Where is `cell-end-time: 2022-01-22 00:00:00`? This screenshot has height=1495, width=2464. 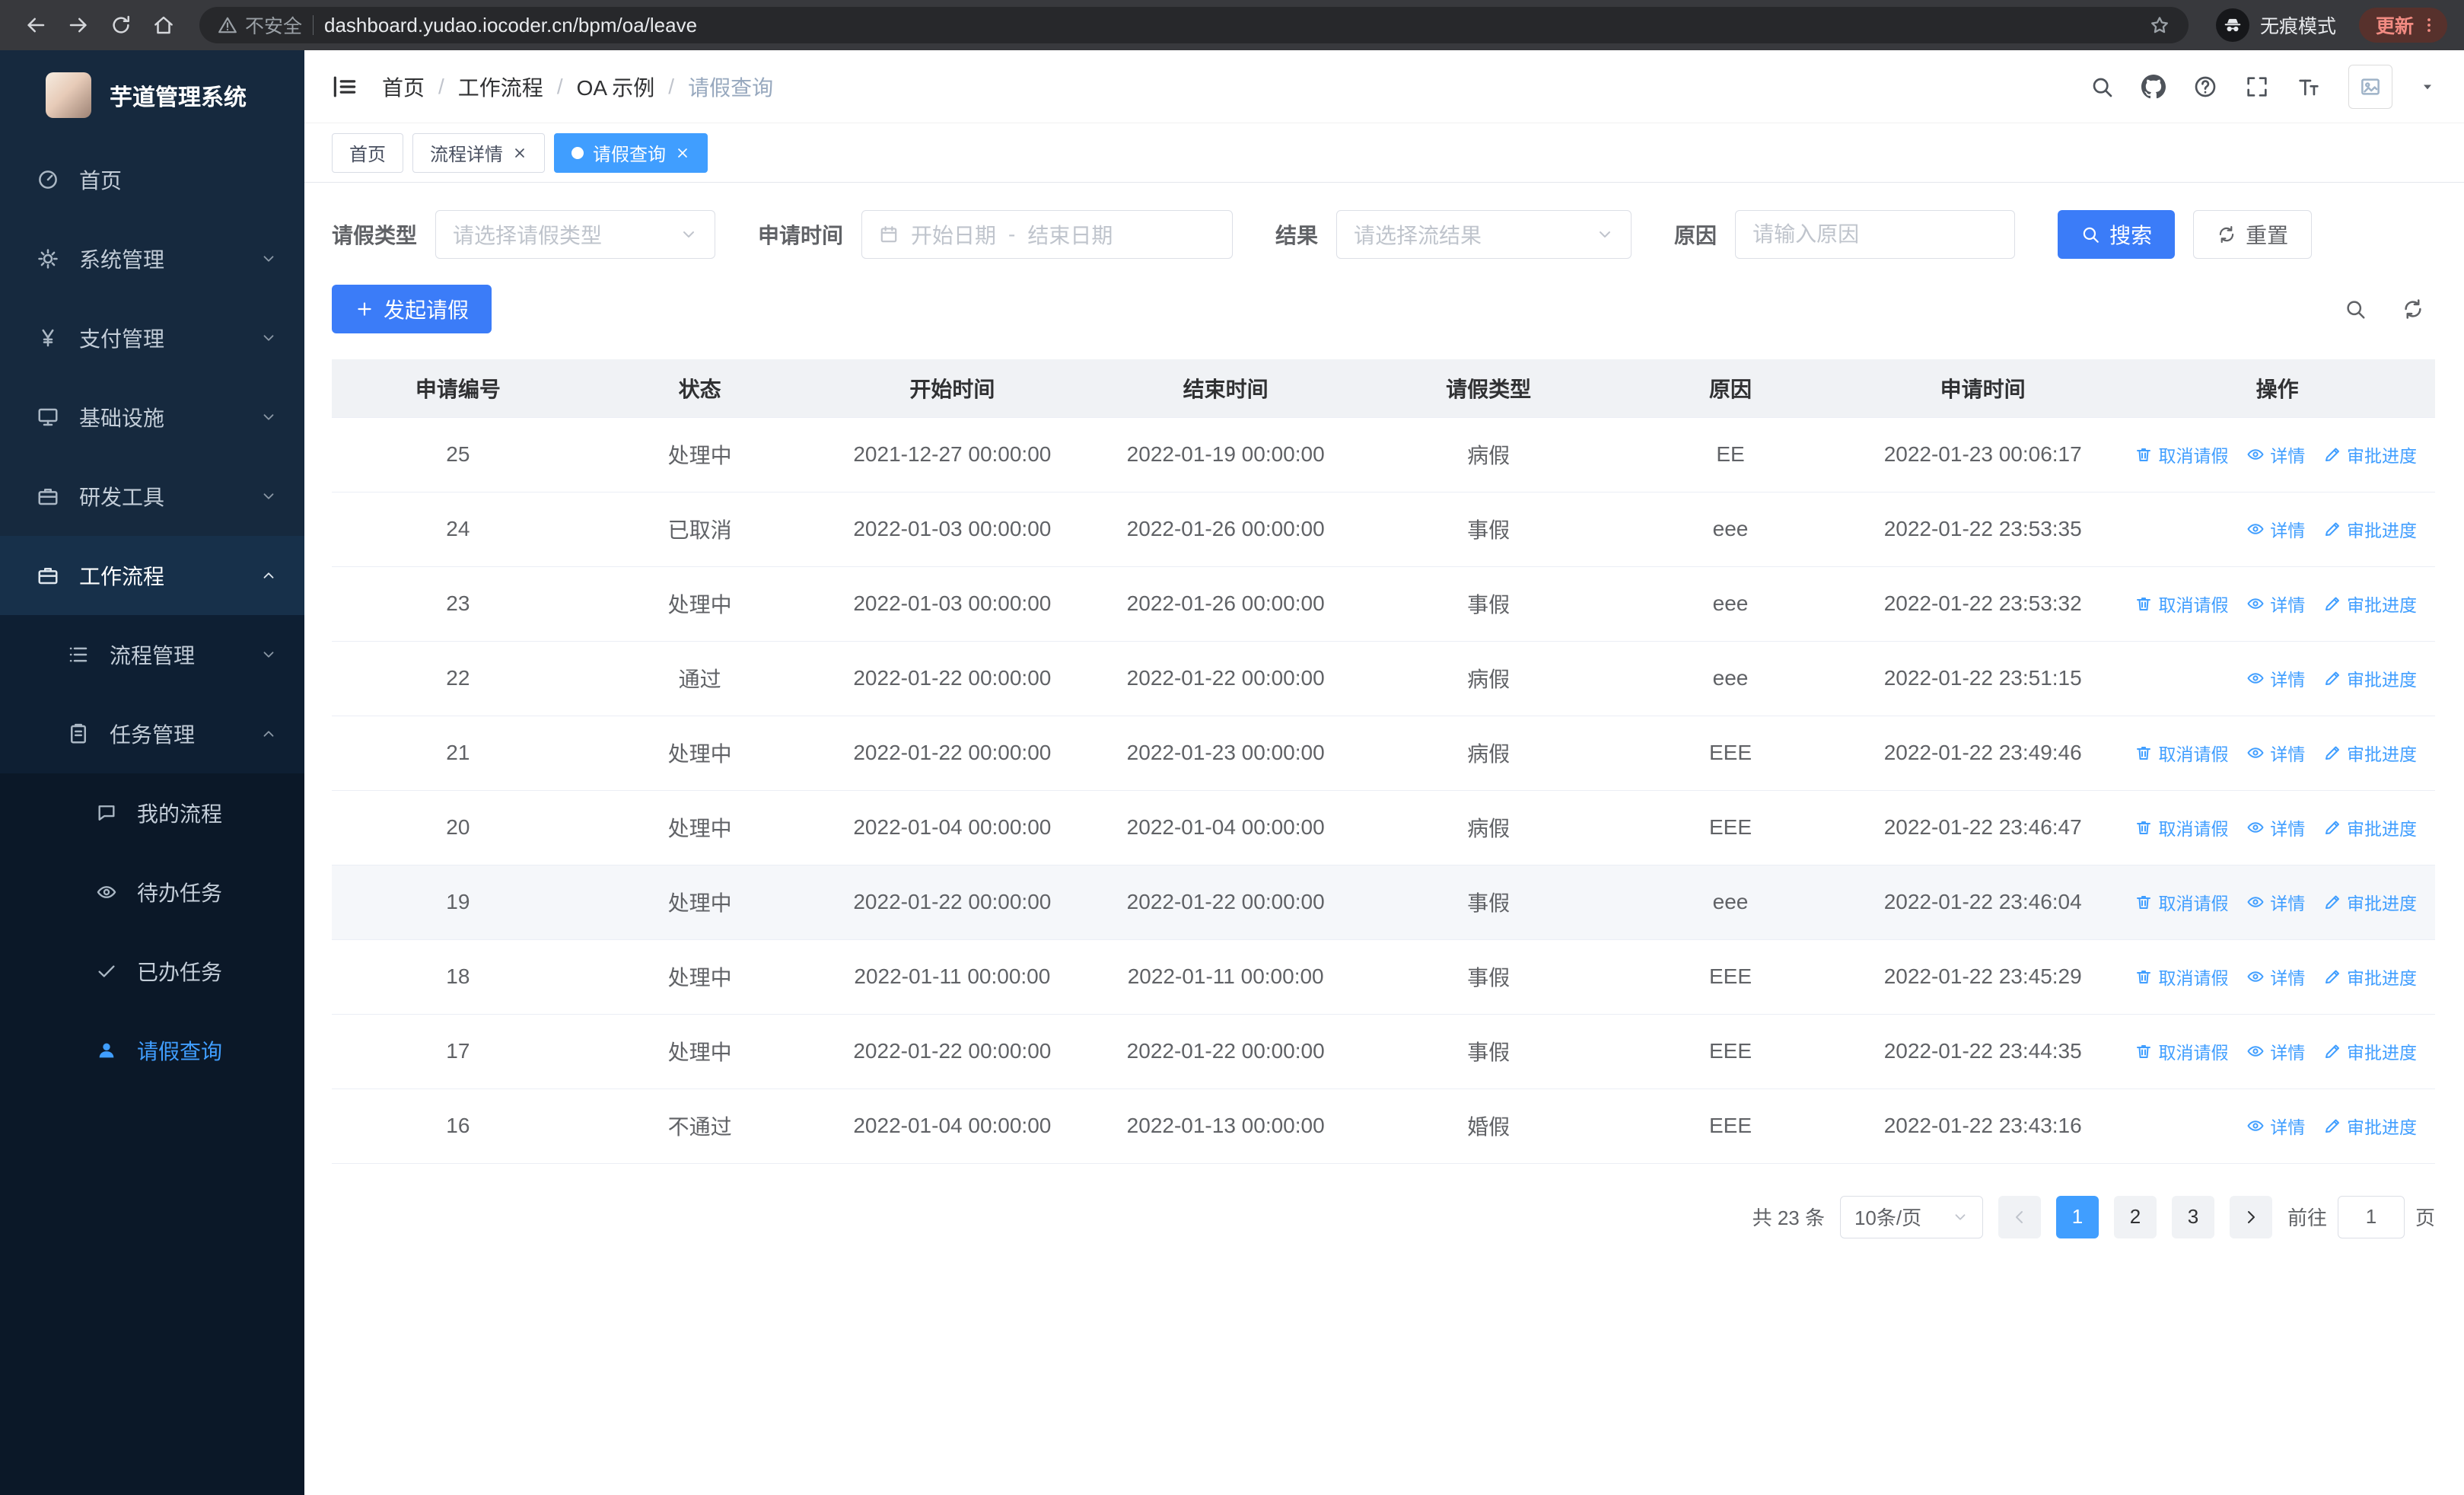 cell-end-time: 2022-01-22 00:00:00 is located at coordinates (1226, 1051).